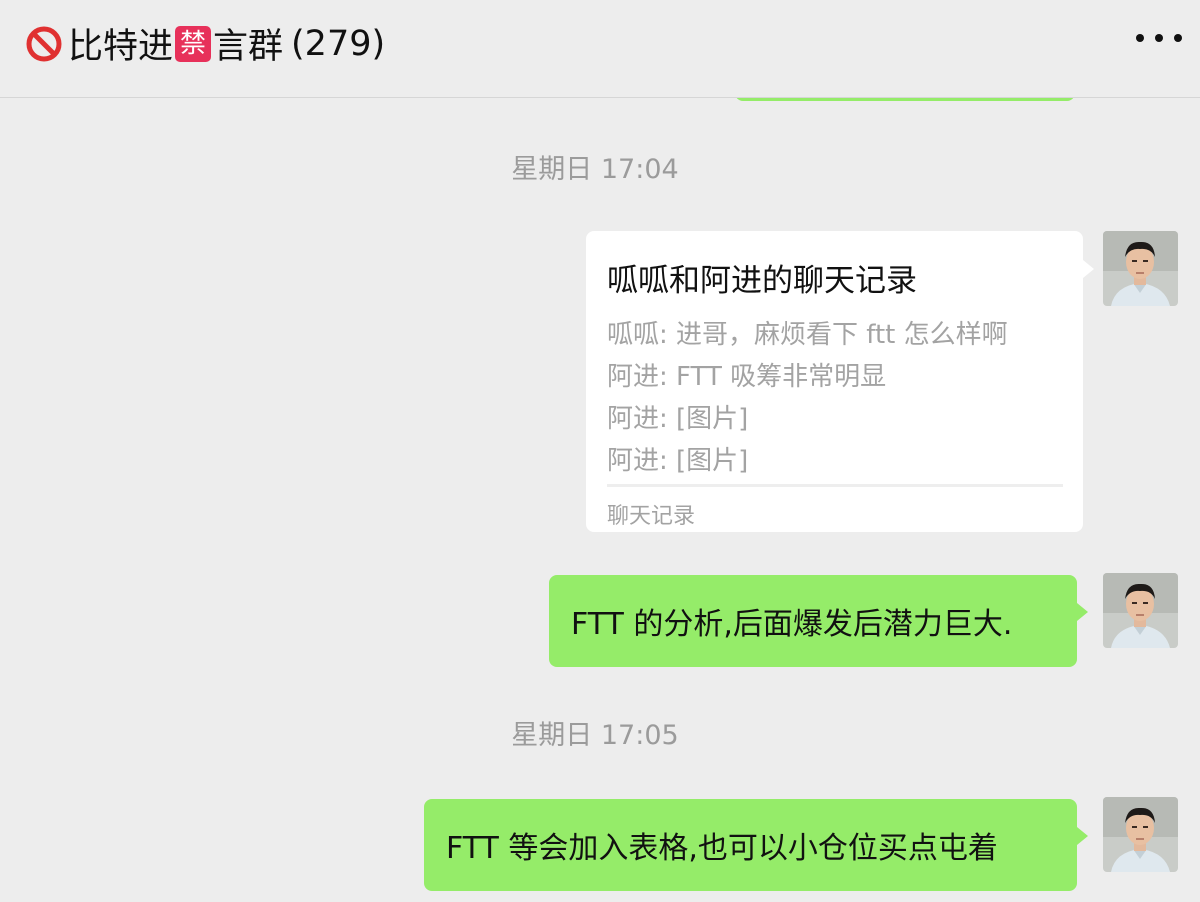 The width and height of the screenshot is (1200, 902). Describe the element at coordinates (600, 49) in the screenshot. I see `chat-header: 比特进 禁 言群 (279)` at that location.